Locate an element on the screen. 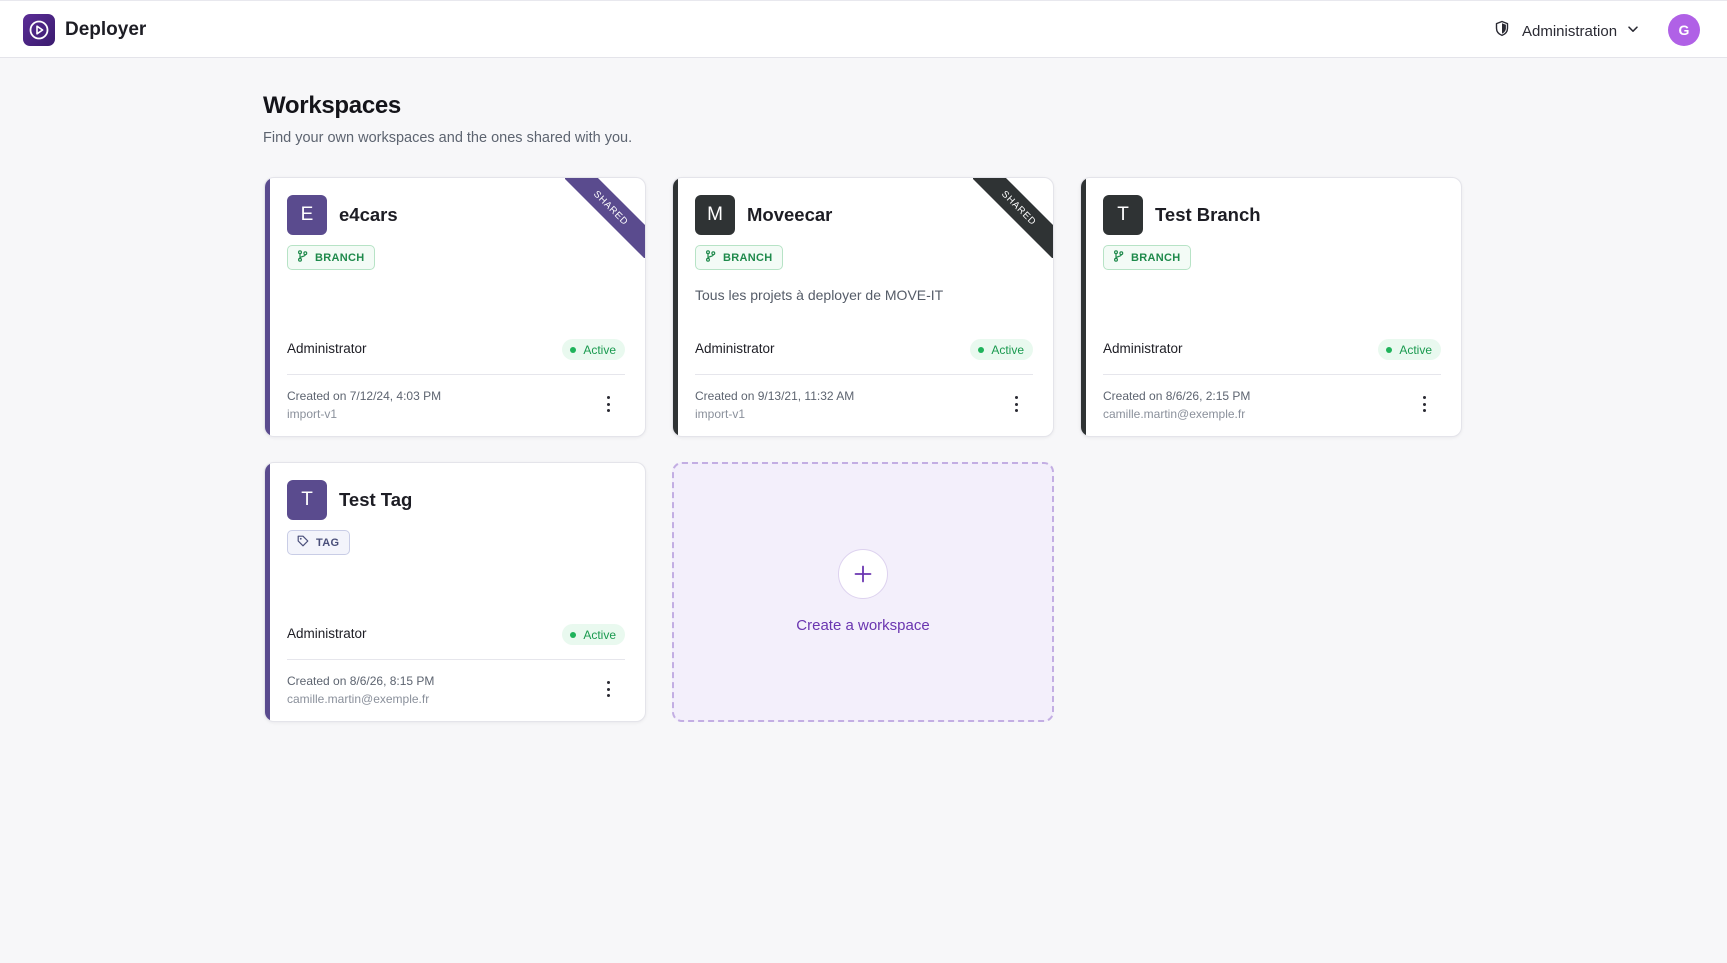 This screenshot has width=1727, height=963. administration-menu: Administration is located at coordinates (1566, 31).